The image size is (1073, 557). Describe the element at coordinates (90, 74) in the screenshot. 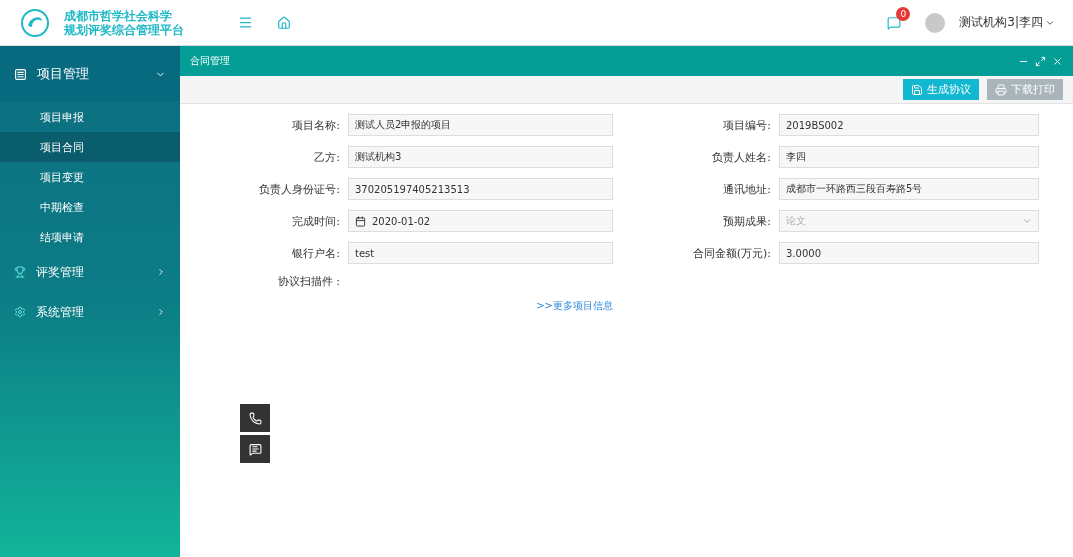

I see `sidebar-section: 项目管理` at that location.